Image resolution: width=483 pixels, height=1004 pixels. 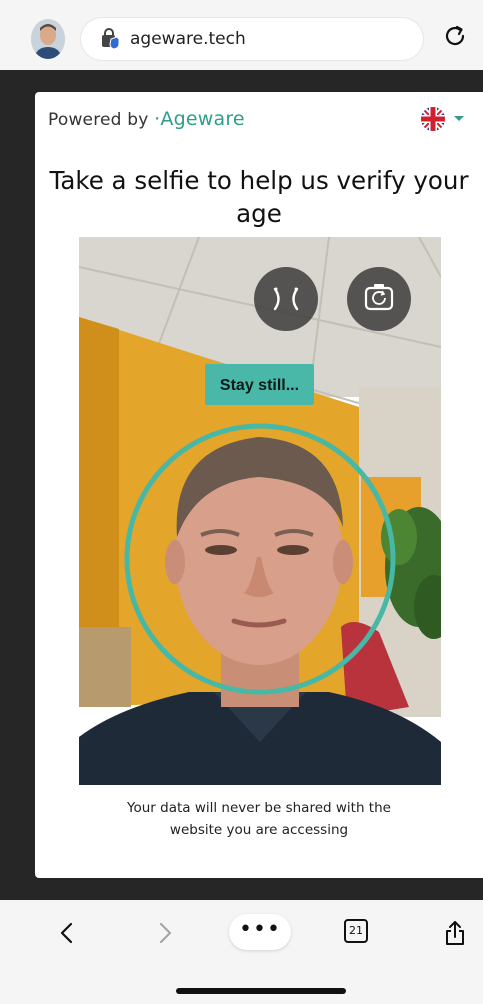 What do you see at coordinates (379, 299) in the screenshot?
I see `switch-camera-button` at bounding box center [379, 299].